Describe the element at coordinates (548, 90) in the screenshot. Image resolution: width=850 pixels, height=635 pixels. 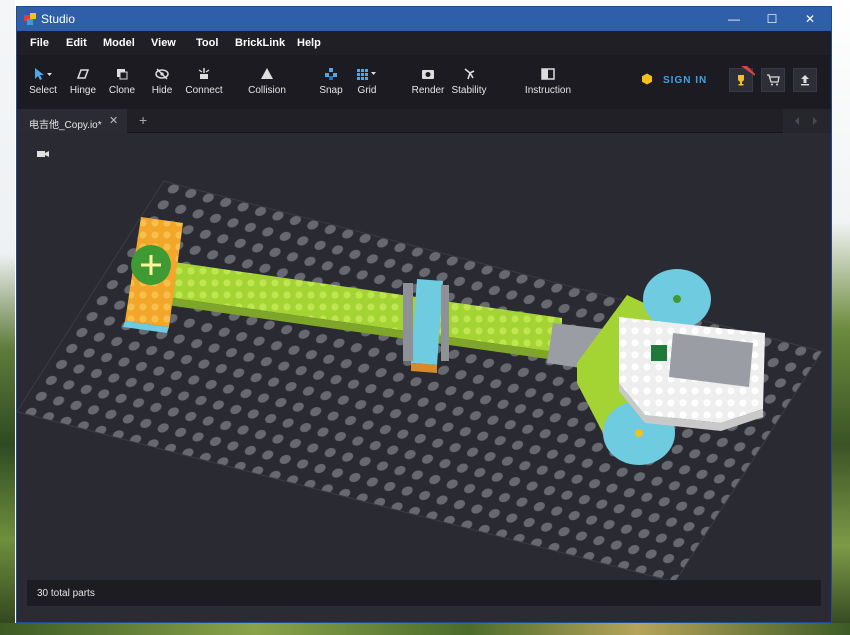
I see `instruction-tool-label: Instruction` at that location.